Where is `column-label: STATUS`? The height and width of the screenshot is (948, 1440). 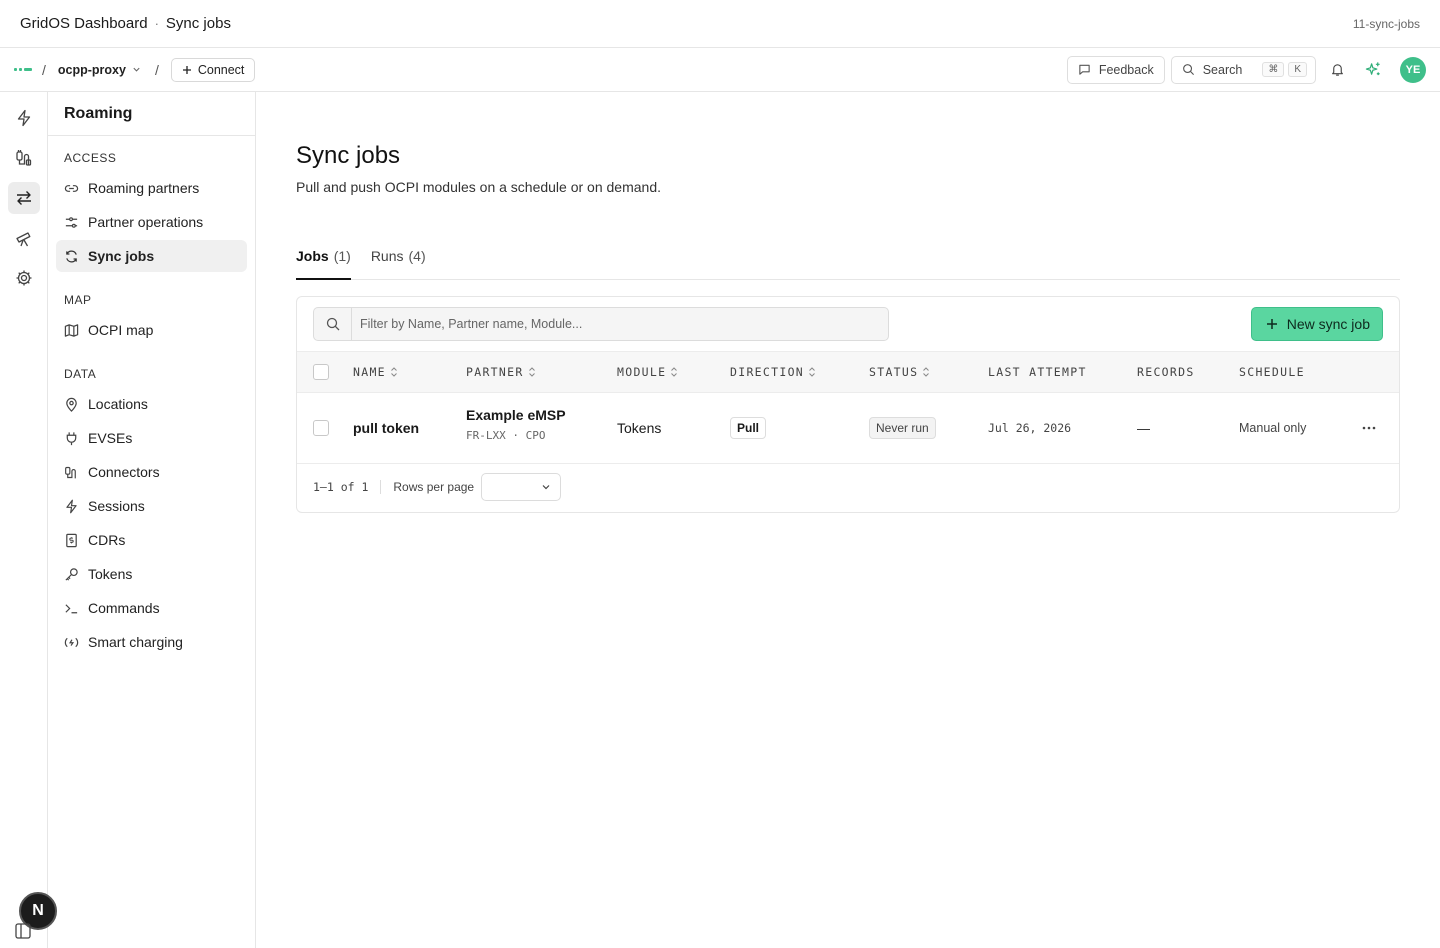 column-label: STATUS is located at coordinates (894, 372).